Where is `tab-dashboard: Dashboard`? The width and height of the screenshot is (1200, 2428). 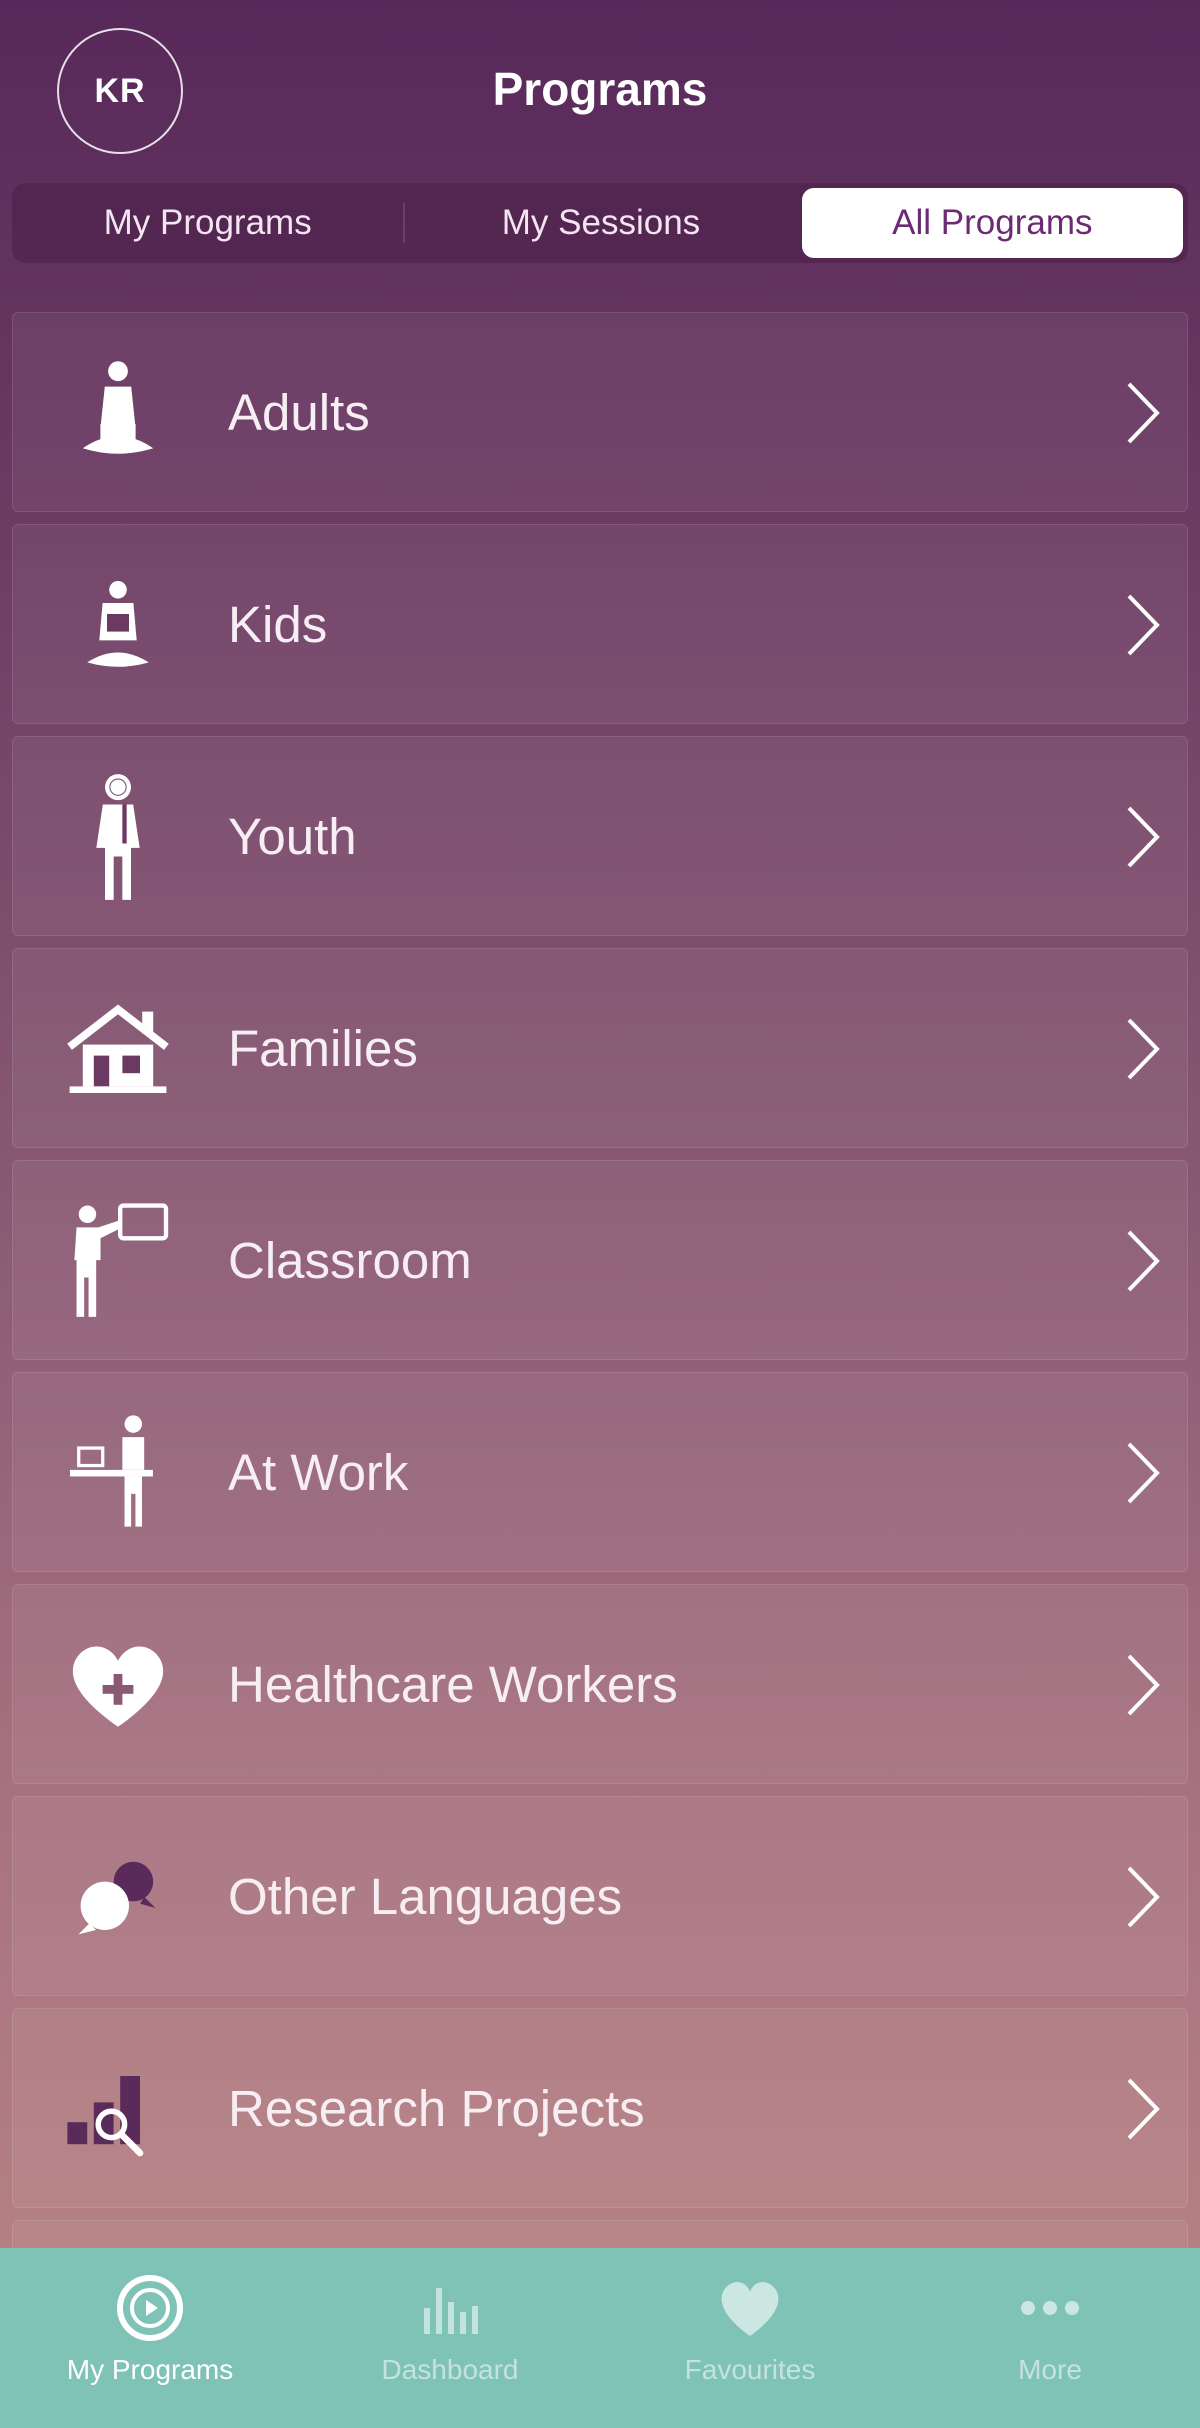
tab-dashboard: Dashboard is located at coordinates (450, 2338).